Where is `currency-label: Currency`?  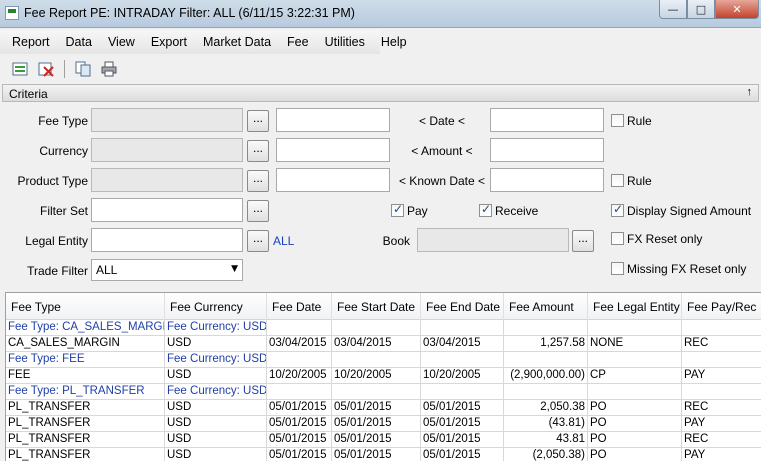 currency-label: Currency is located at coordinates (63, 151).